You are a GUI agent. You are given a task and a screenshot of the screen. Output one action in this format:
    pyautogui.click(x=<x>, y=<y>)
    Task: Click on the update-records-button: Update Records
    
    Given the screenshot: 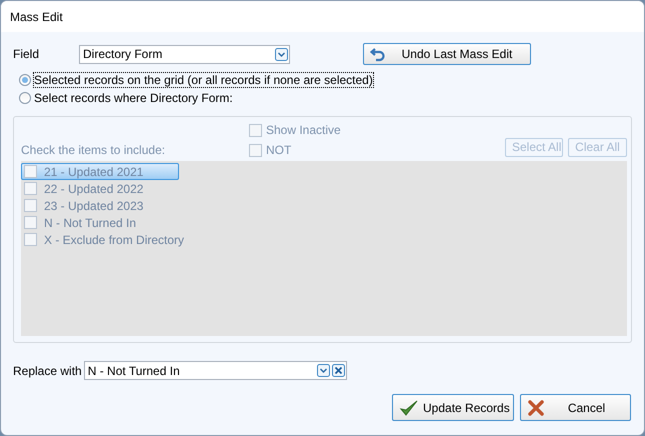 What is the action you would take?
    pyautogui.click(x=453, y=407)
    